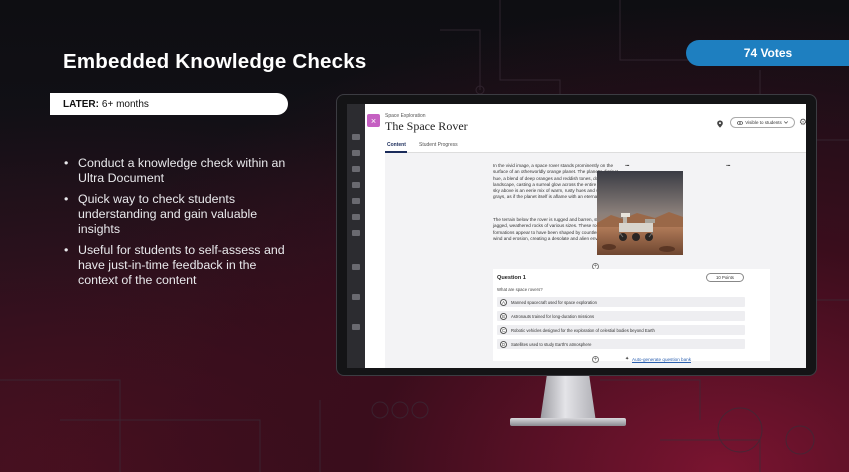  What do you see at coordinates (396, 145) in the screenshot?
I see `tab-content: Content` at bounding box center [396, 145].